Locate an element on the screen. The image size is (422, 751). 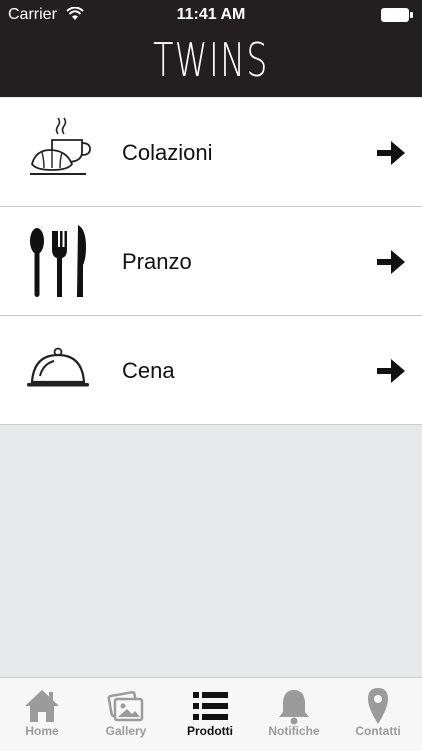
category-item-pranzo: Pranzo is located at coordinates (211, 261).